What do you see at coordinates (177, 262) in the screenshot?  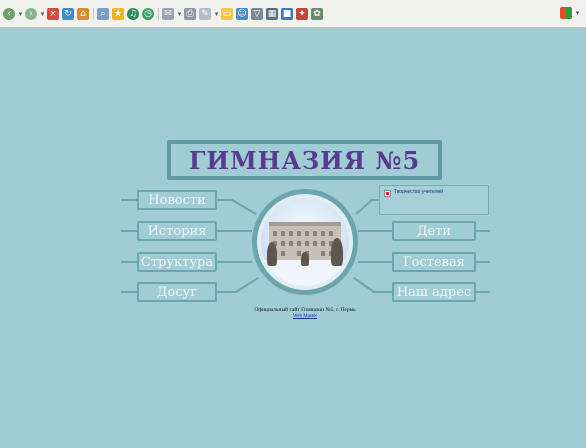 I see `nav-structure-button: Структура` at bounding box center [177, 262].